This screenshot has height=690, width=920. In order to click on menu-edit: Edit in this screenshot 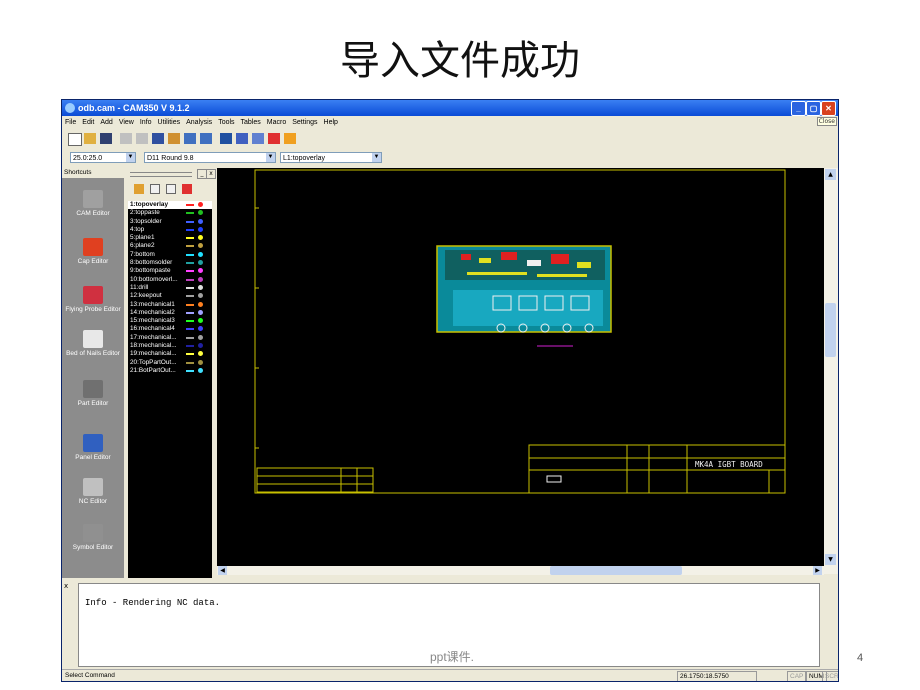, I will do `click(88, 123)`.